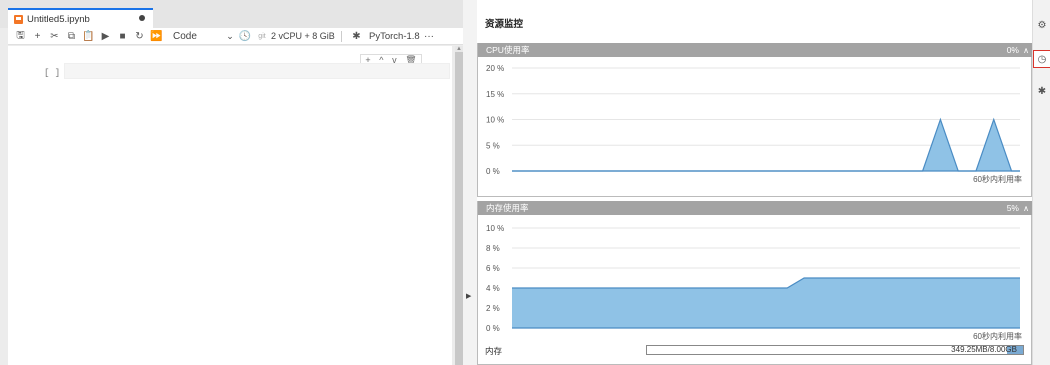 This screenshot has width=1050, height=365. What do you see at coordinates (58, 19) in the screenshot?
I see `tab-title: Untitled5.ipynb` at bounding box center [58, 19].